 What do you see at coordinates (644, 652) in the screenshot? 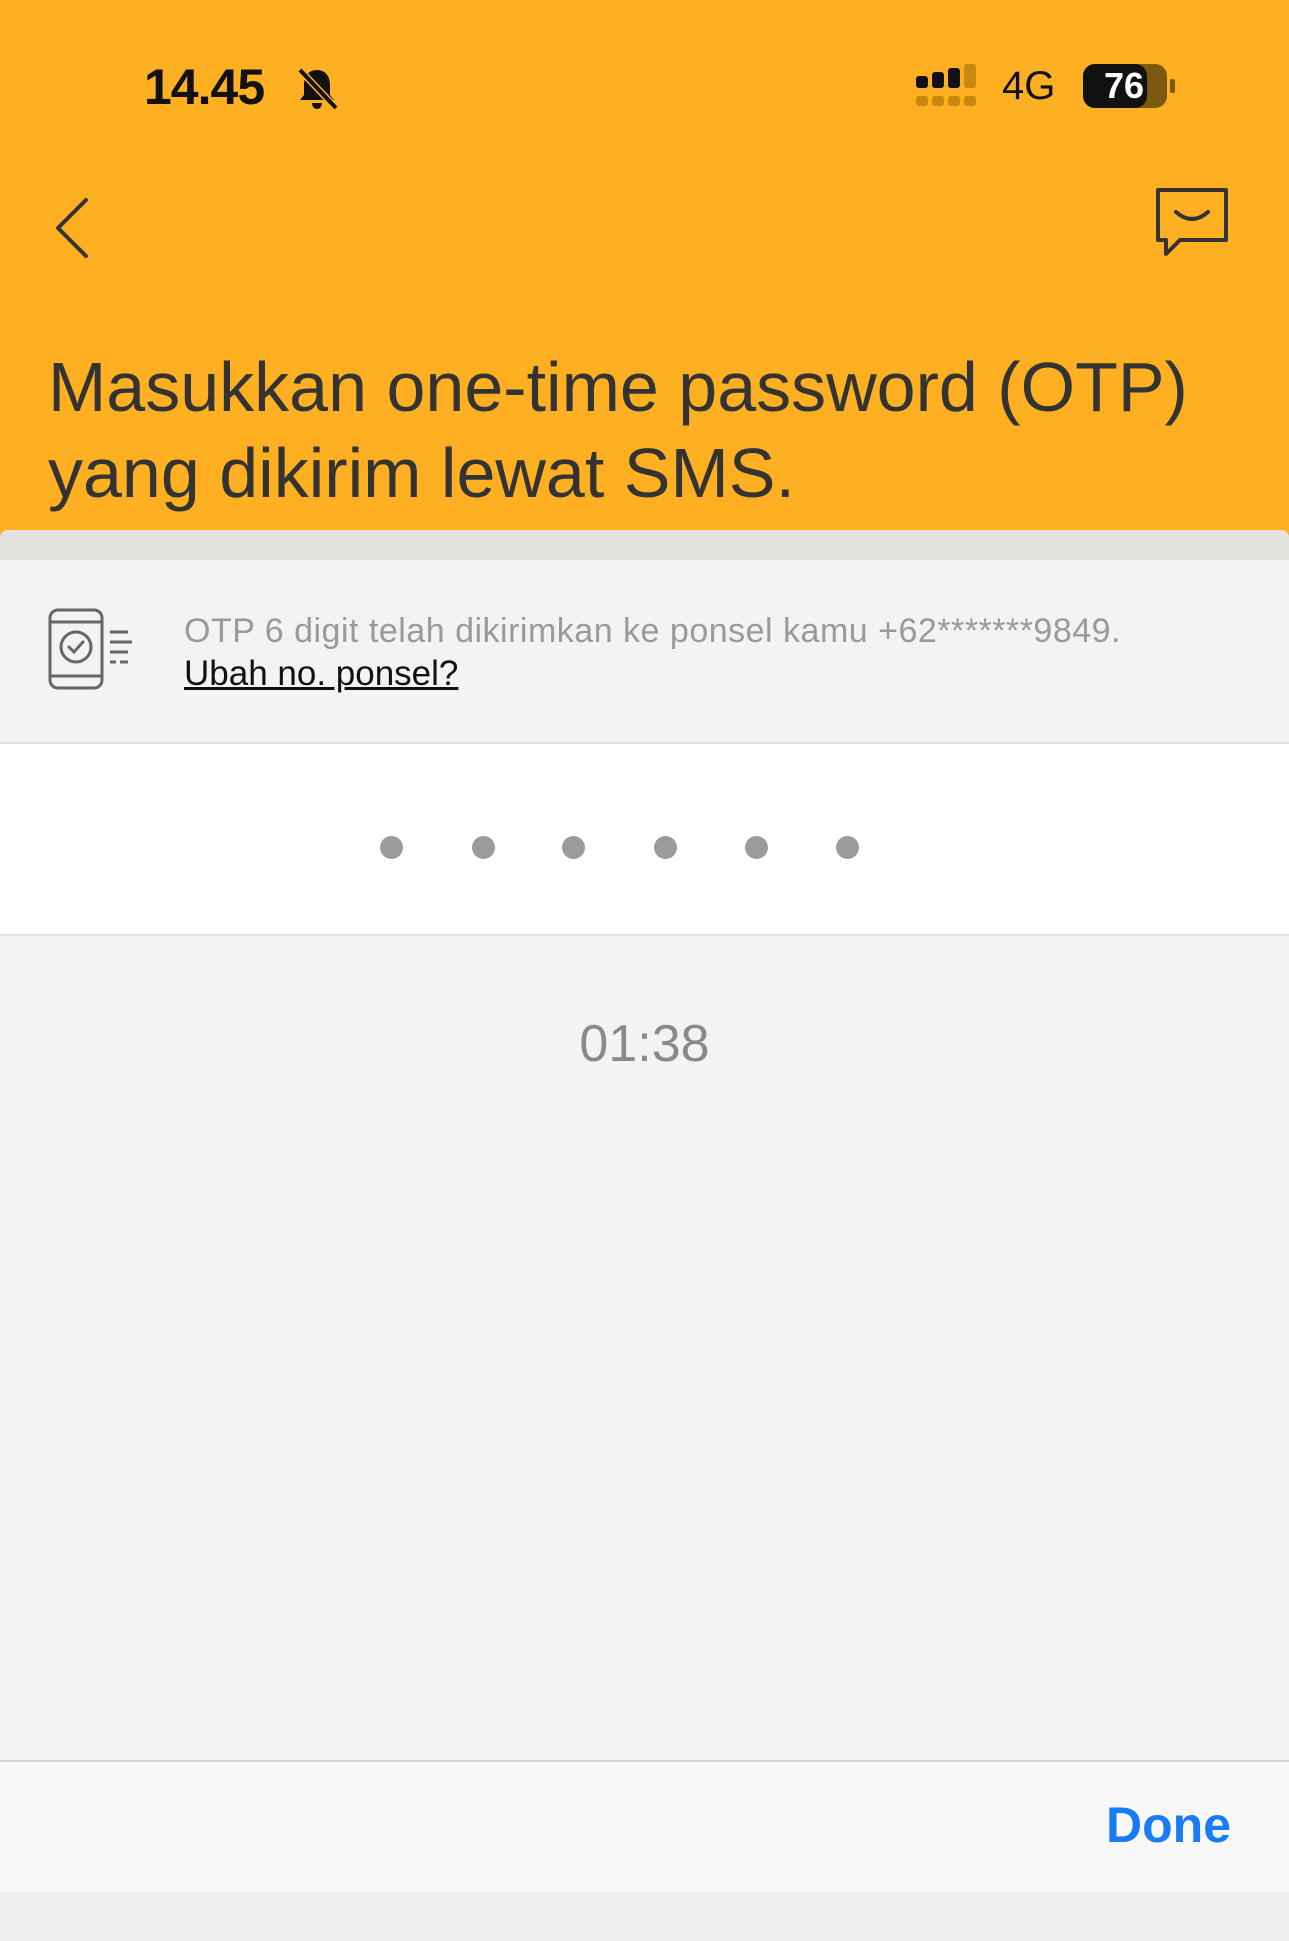
I see `otp-info-panel` at bounding box center [644, 652].